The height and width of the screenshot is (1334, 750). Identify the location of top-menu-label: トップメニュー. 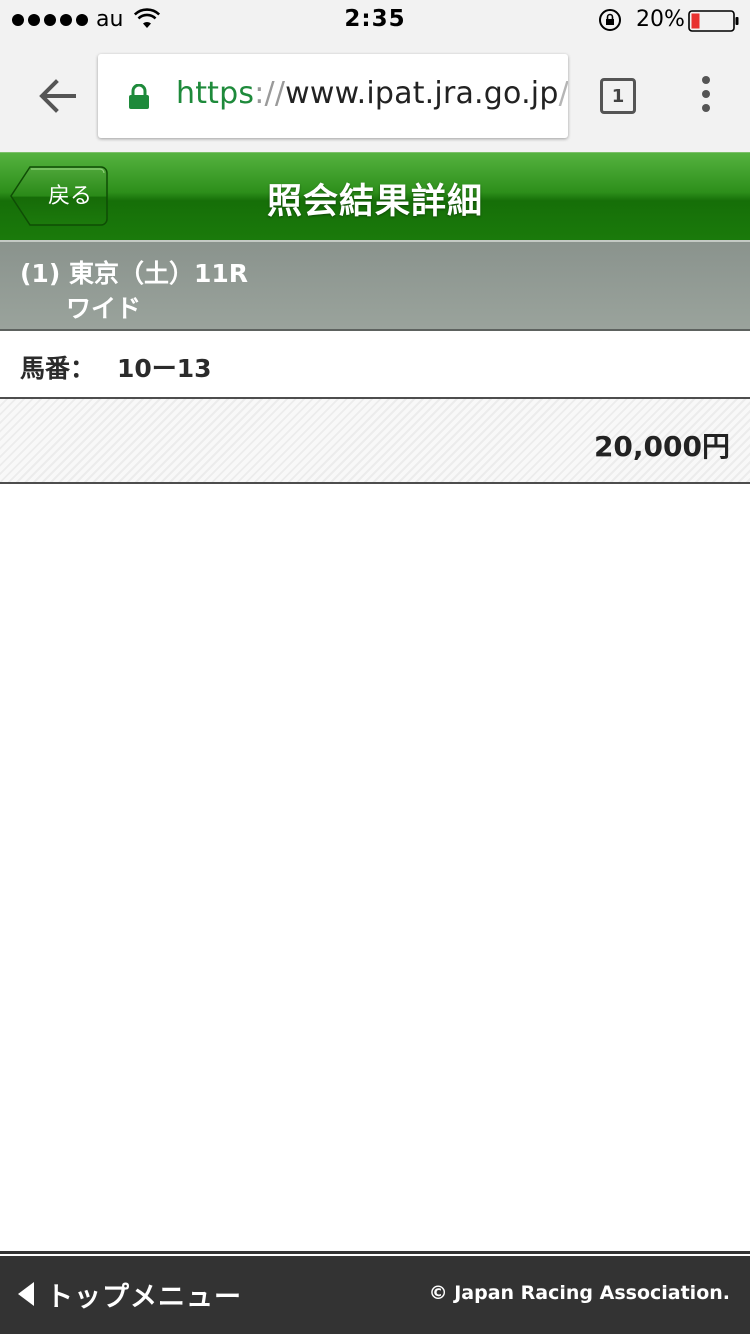
(144, 1297).